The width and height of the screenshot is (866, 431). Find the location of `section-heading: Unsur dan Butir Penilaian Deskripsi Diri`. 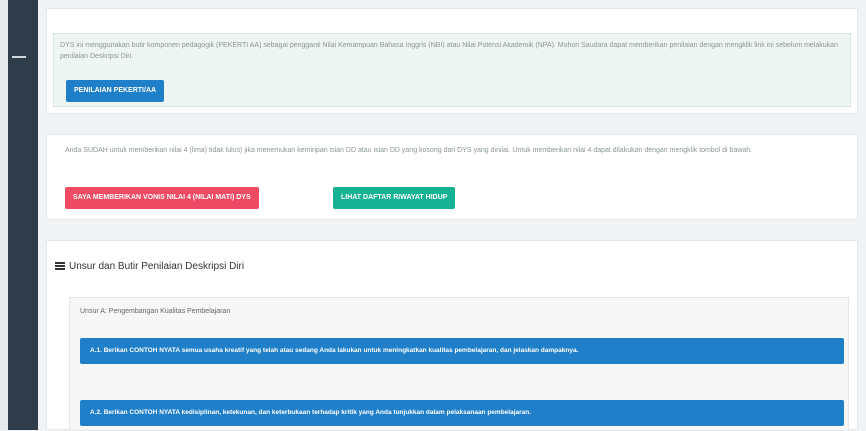

section-heading: Unsur dan Butir Penilaian Deskripsi Diri is located at coordinates (149, 266).